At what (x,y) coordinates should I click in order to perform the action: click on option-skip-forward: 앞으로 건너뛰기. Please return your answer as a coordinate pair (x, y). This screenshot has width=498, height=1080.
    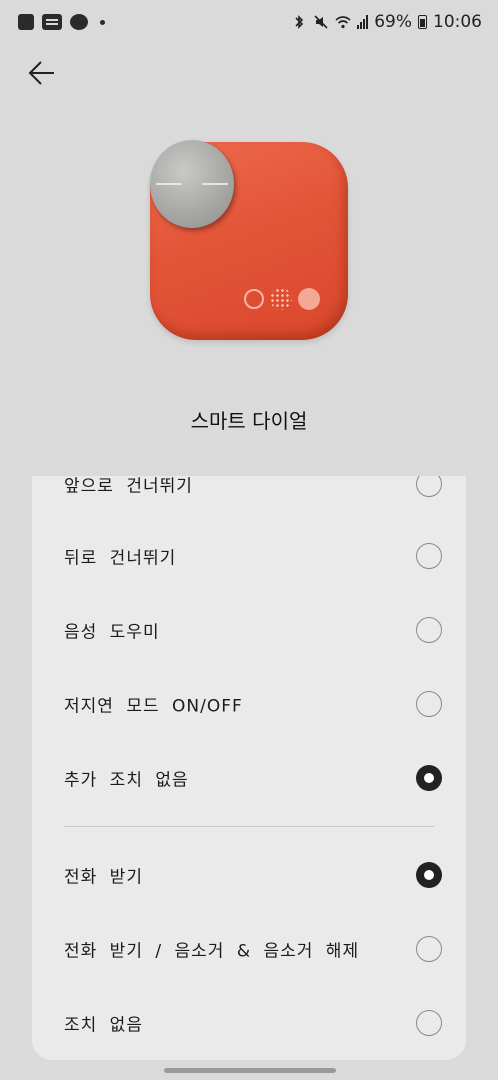
    Looking at the image, I should click on (249, 498).